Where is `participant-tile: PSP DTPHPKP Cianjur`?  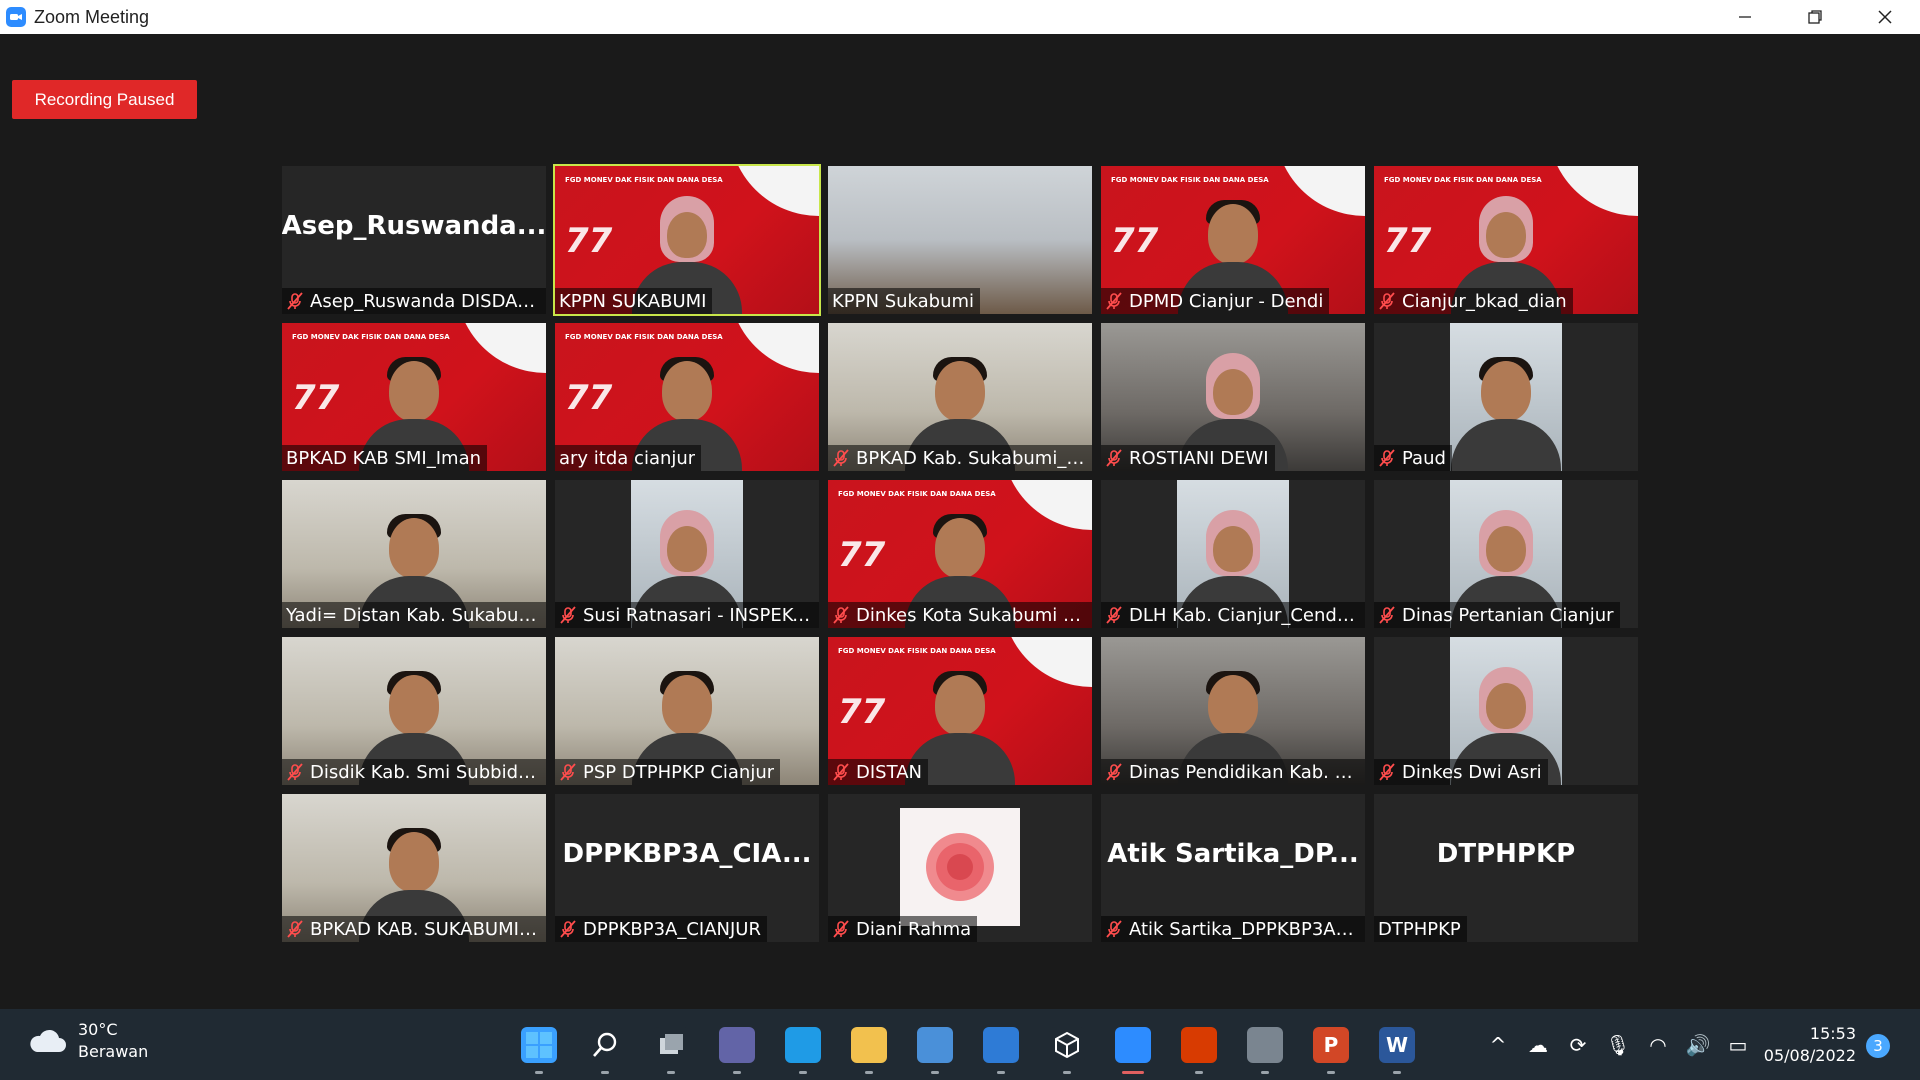
participant-tile: PSP DTPHPKP Cianjur is located at coordinates (687, 711).